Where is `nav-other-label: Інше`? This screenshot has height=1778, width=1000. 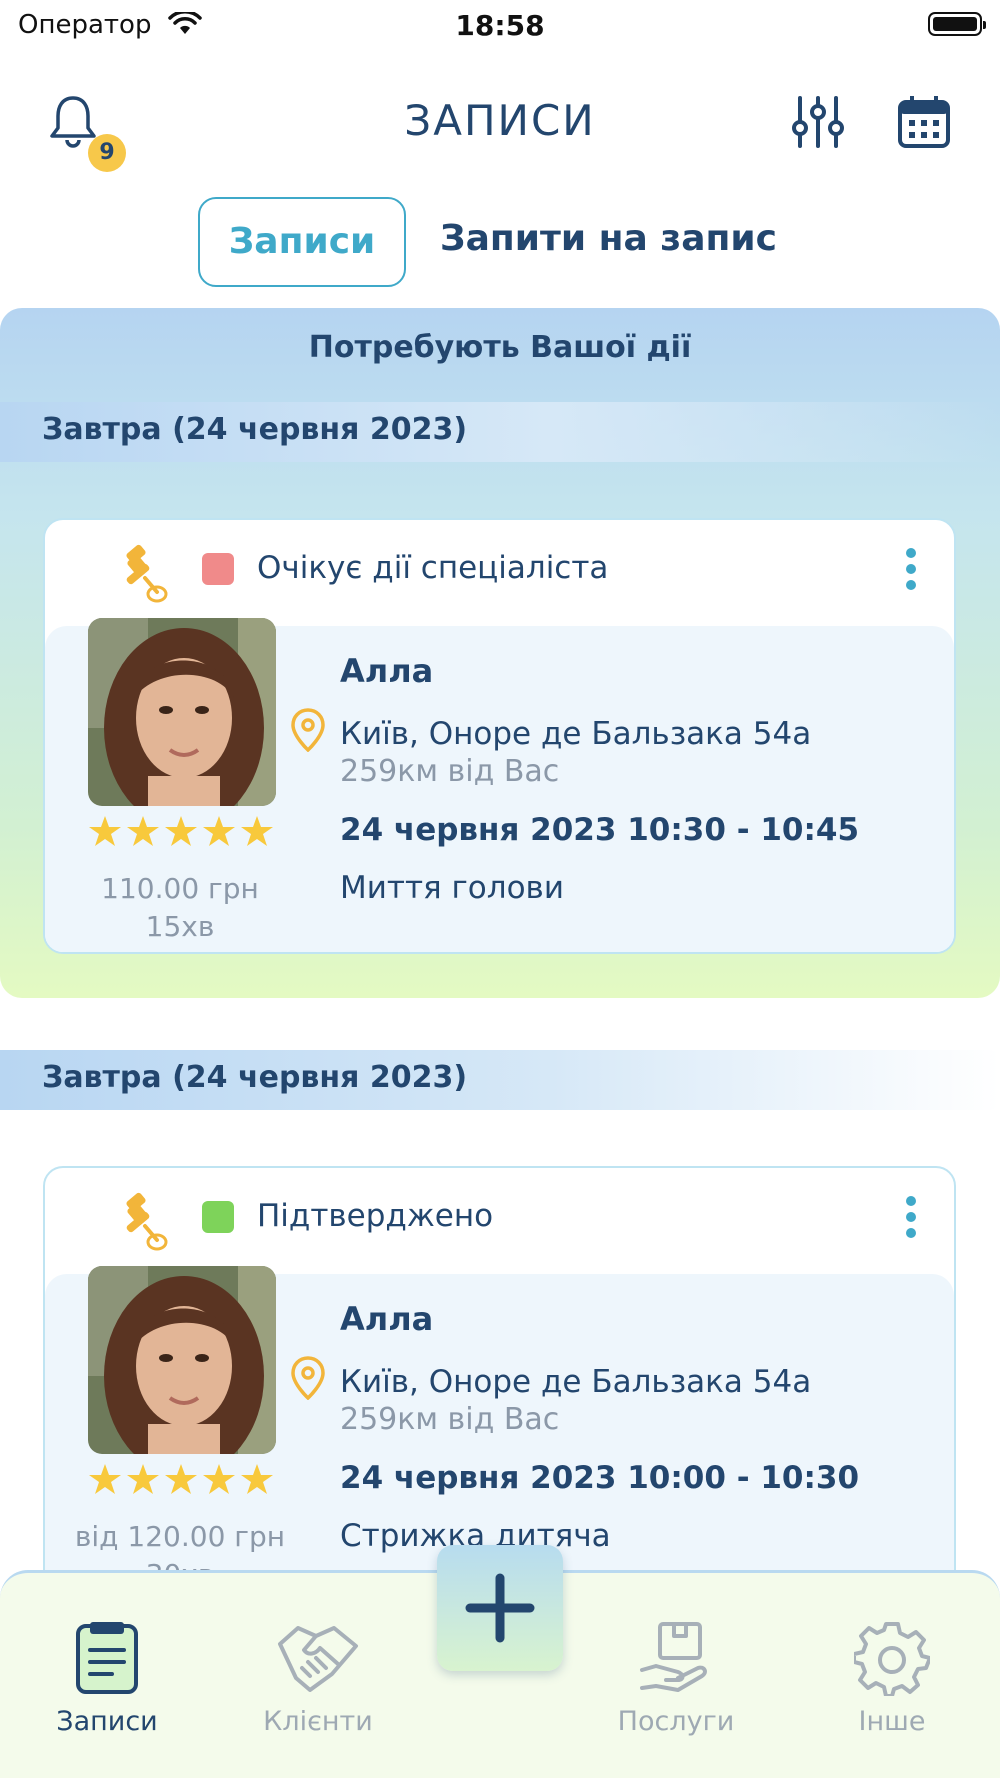 nav-other-label: Інше is located at coordinates (892, 1721).